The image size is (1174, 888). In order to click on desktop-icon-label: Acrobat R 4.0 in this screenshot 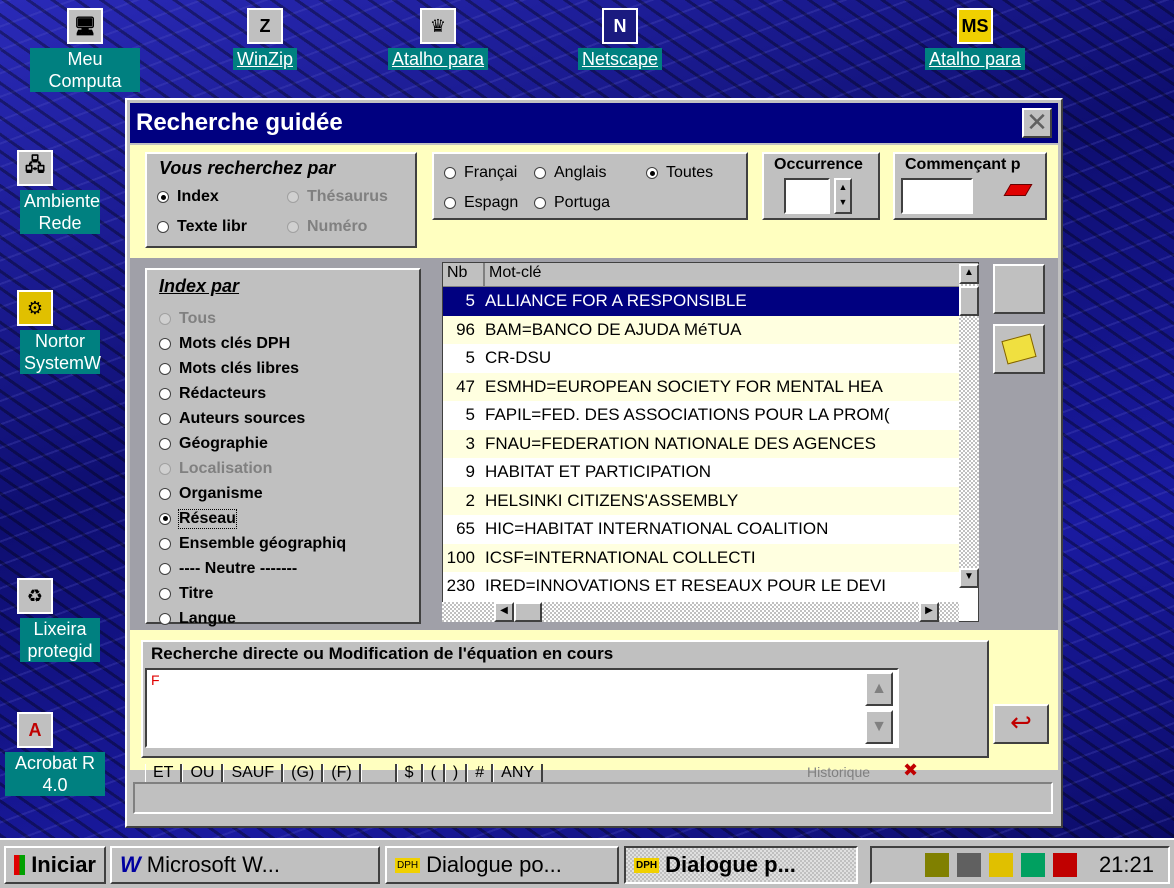, I will do `click(55, 774)`.